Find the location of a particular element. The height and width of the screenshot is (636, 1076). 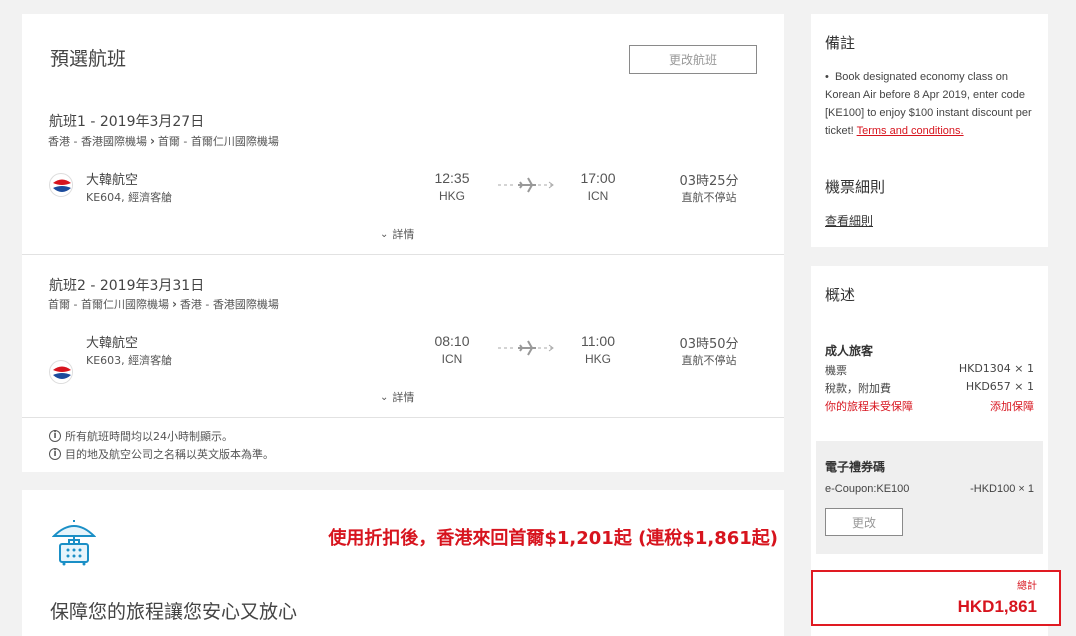

tax-value: HKD657 × 1 is located at coordinates (999, 386).